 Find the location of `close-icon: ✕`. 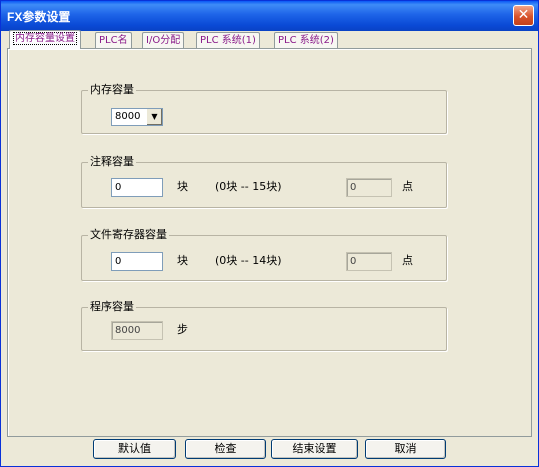

close-icon: ✕ is located at coordinates (523, 15).